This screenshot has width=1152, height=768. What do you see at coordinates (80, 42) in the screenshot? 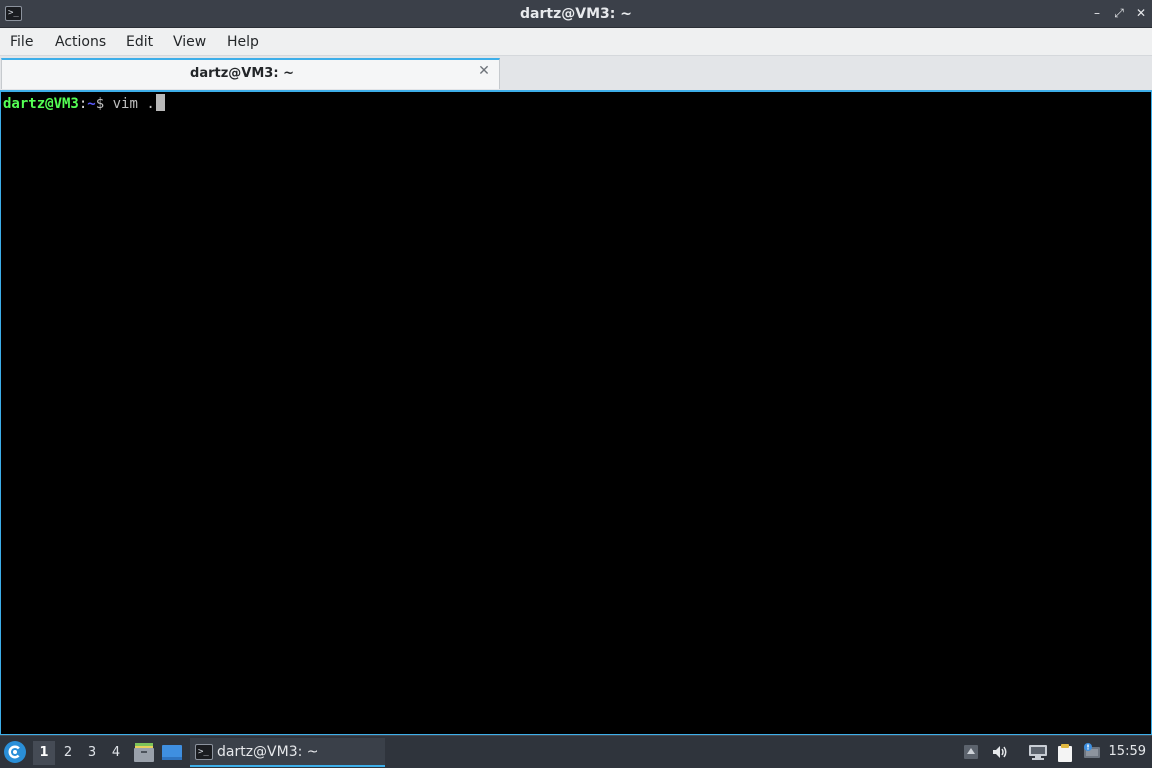
I see `menu-actions: Actions` at bounding box center [80, 42].